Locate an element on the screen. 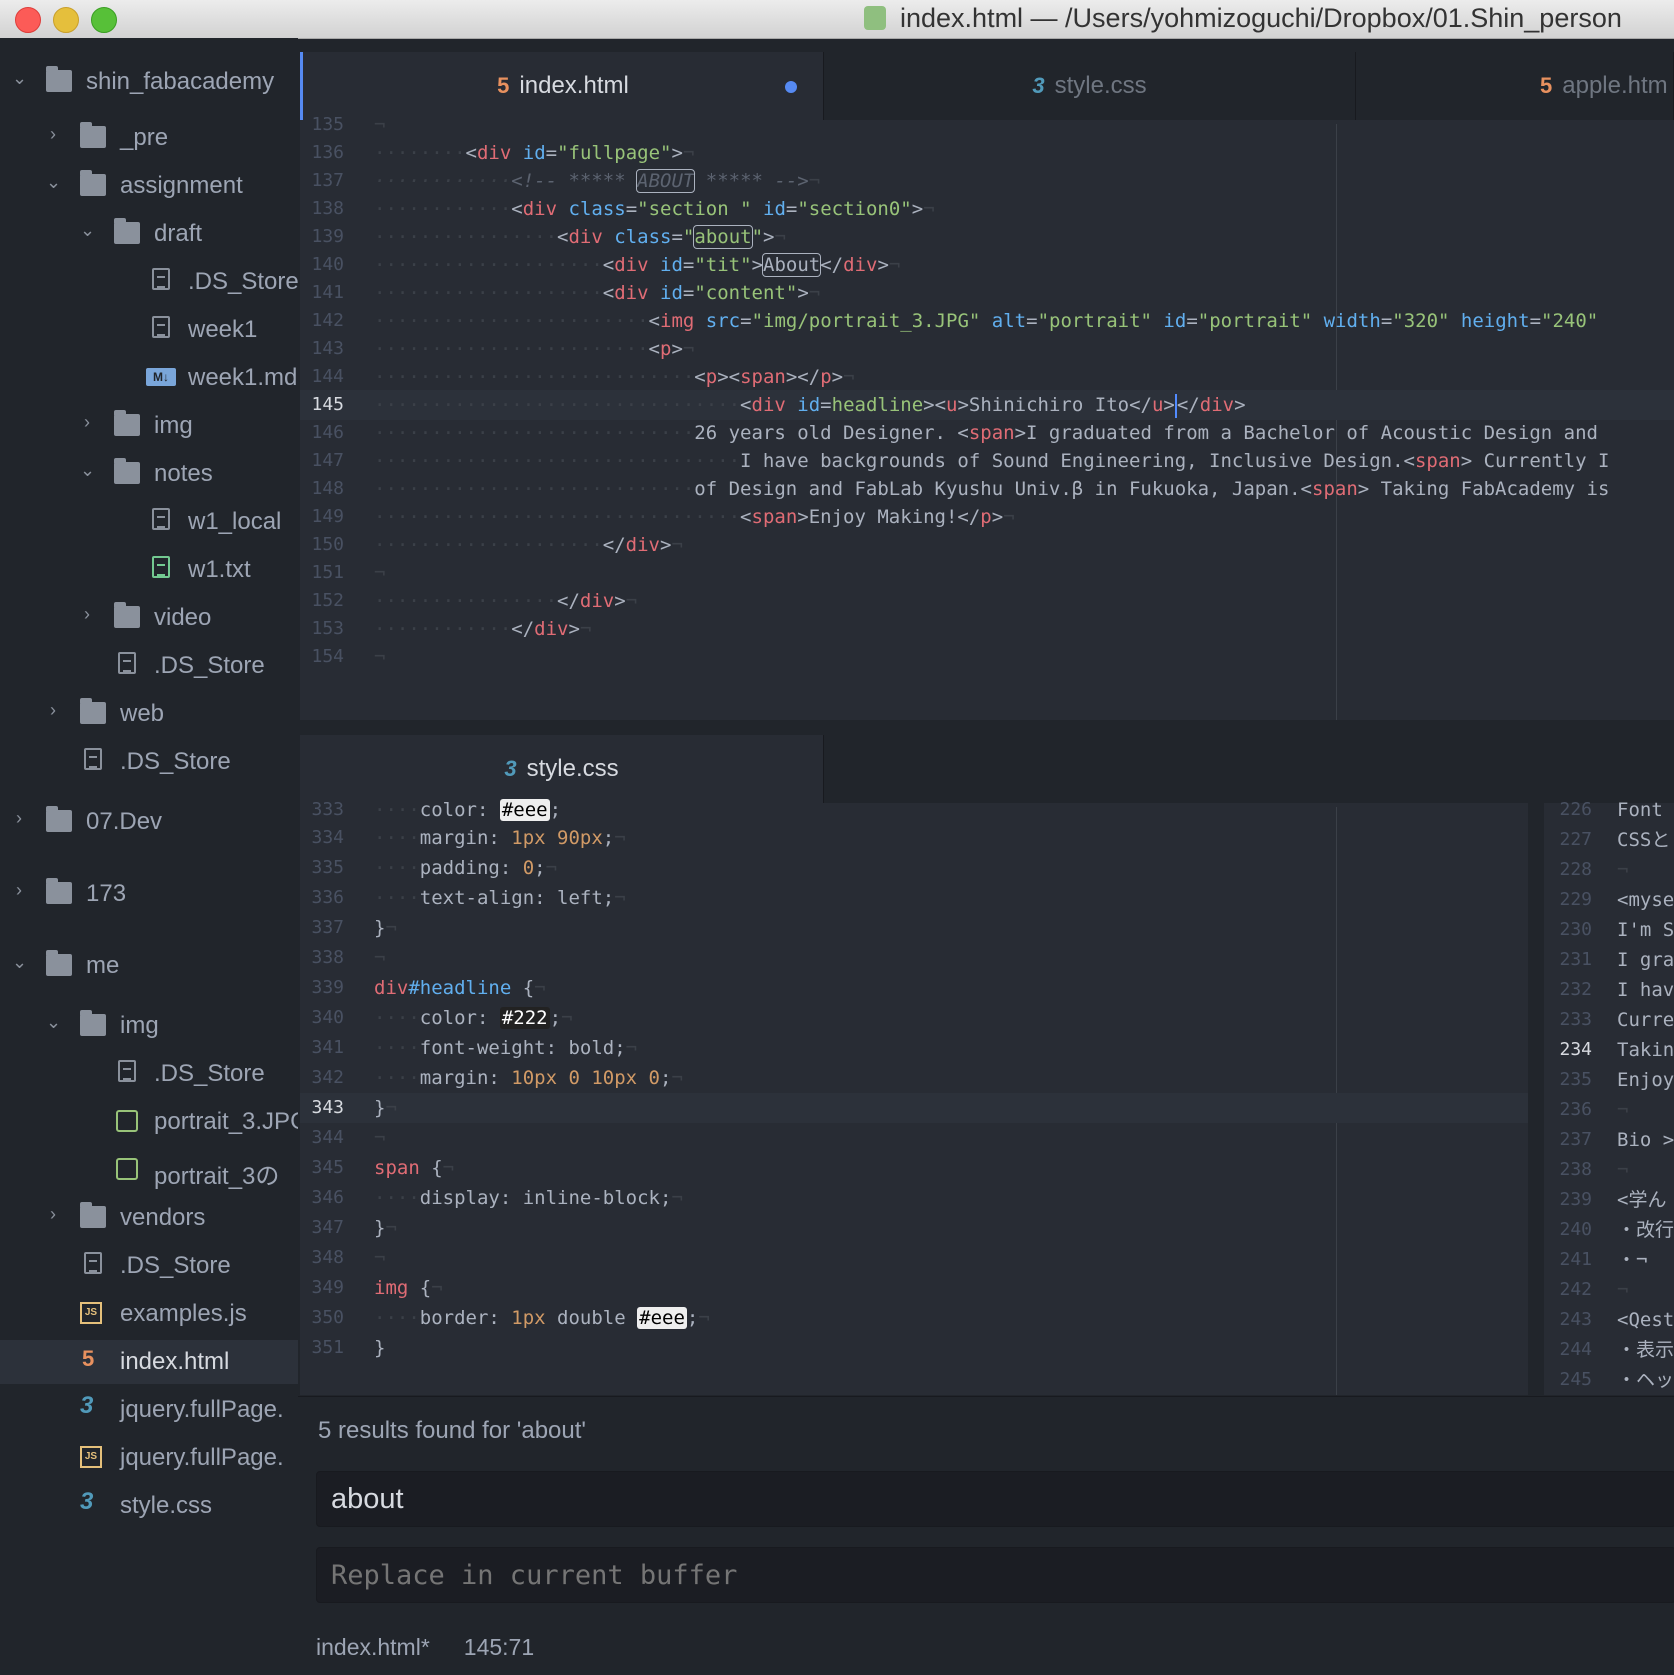 The height and width of the screenshot is (1675, 1674). tree-item: portrait_3.JPG is located at coordinates (149, 1122).